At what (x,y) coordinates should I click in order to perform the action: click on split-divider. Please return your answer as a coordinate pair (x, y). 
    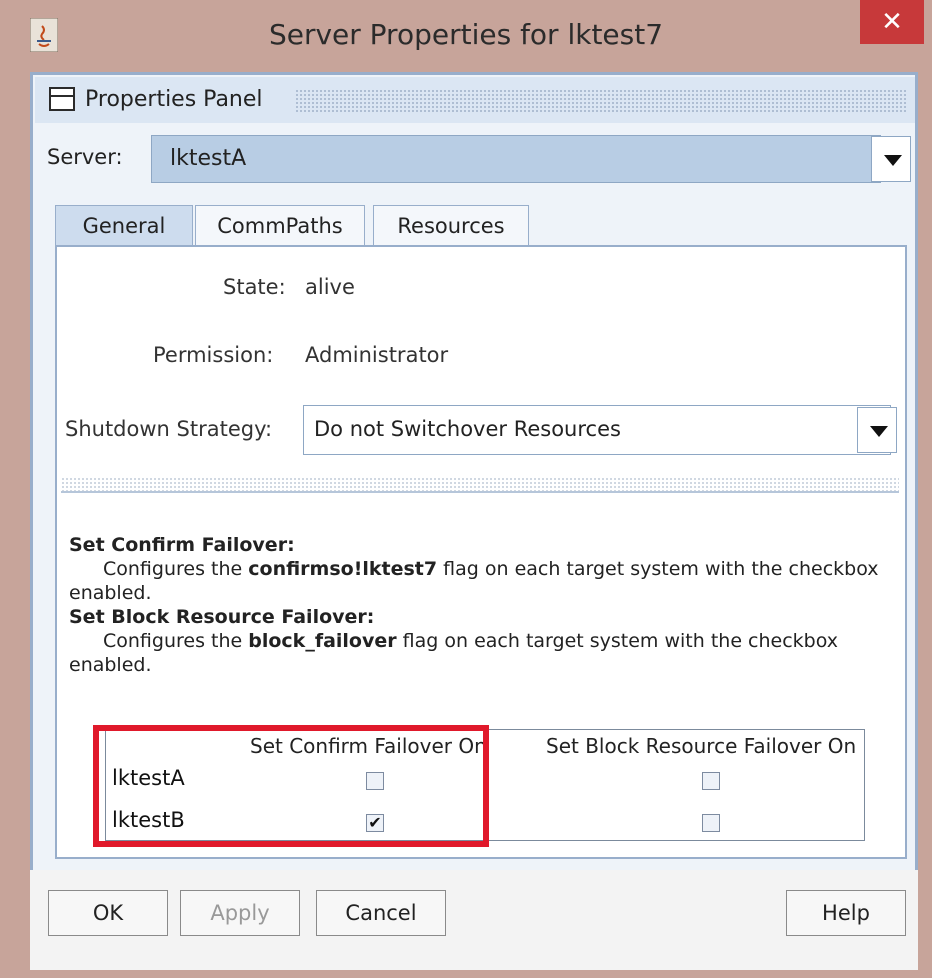
    Looking at the image, I should click on (480, 485).